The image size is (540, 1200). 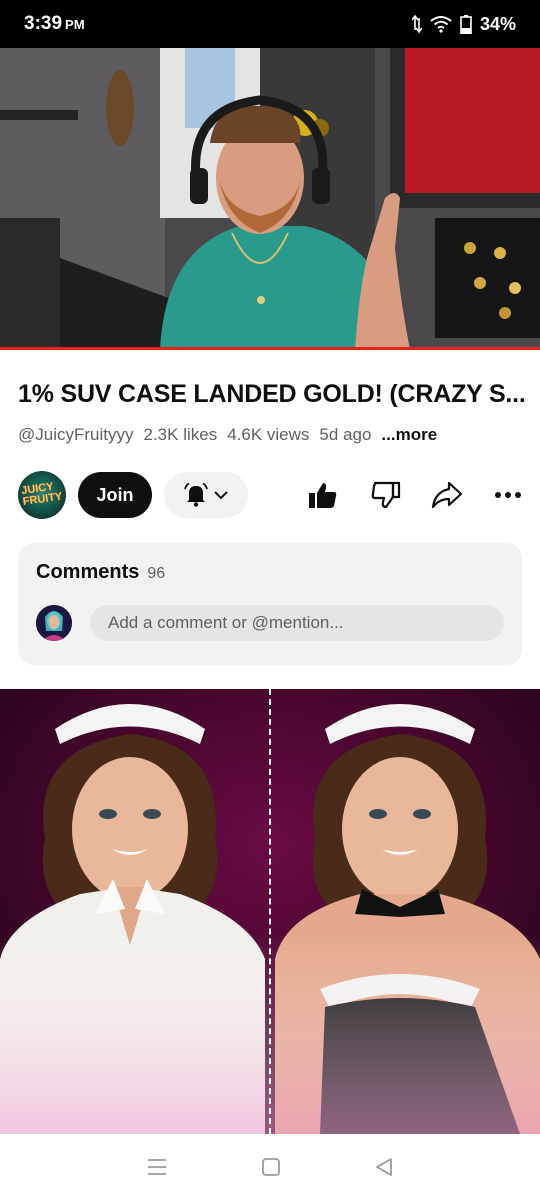 I want to click on data-arrows-icon, so click(x=416, y=24).